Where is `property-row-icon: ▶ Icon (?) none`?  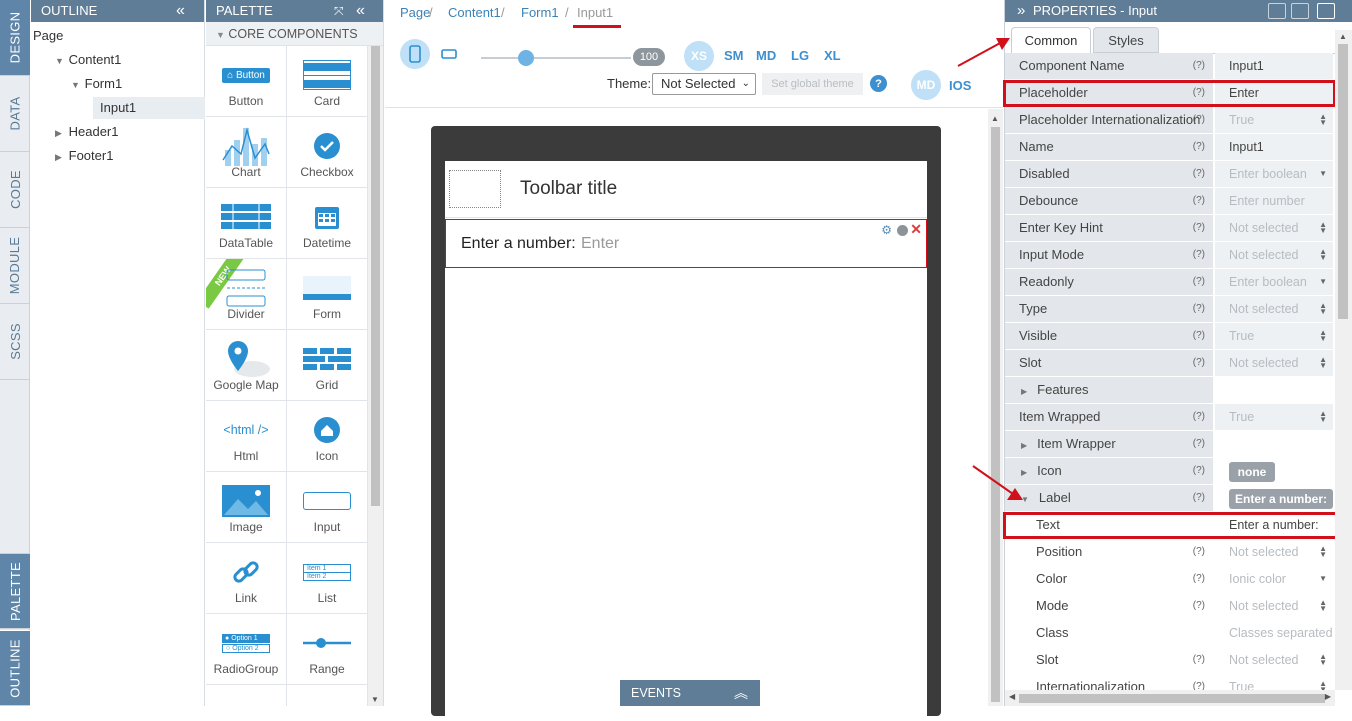
property-row-icon: ▶ Icon (?) none is located at coordinates (1169, 471).